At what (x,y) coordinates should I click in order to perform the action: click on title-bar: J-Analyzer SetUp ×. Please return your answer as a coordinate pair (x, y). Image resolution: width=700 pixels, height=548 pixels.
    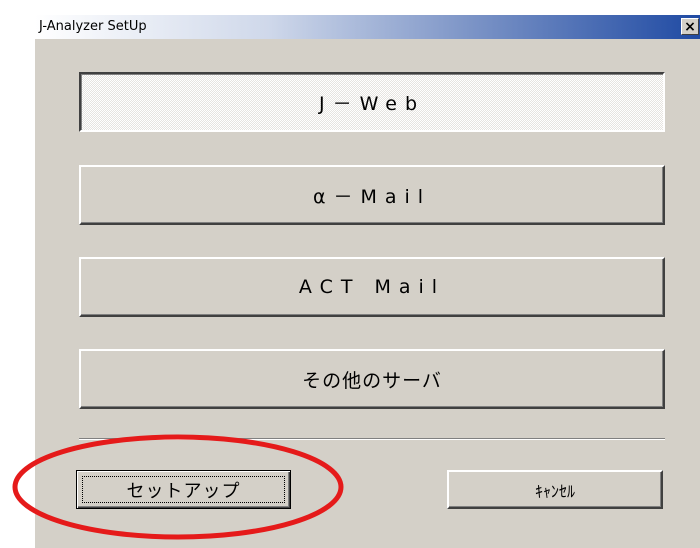
    Looking at the image, I should click on (367, 27).